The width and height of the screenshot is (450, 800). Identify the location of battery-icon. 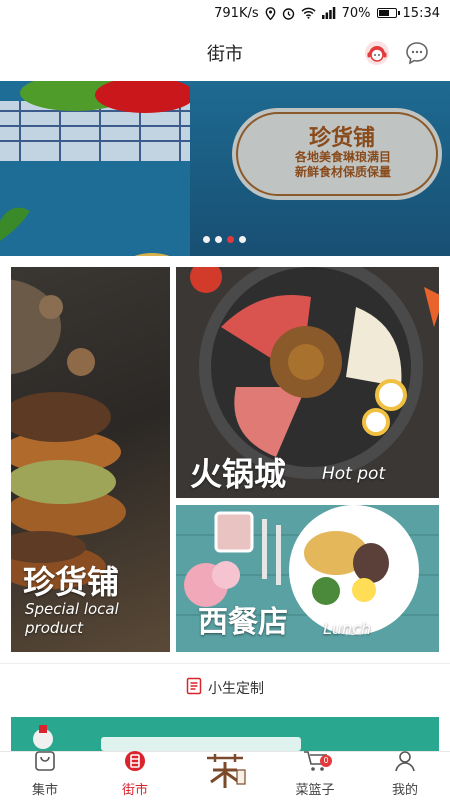
(388, 13).